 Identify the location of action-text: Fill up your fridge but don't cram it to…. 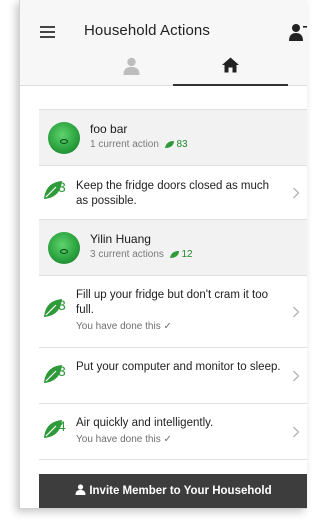
(172, 302).